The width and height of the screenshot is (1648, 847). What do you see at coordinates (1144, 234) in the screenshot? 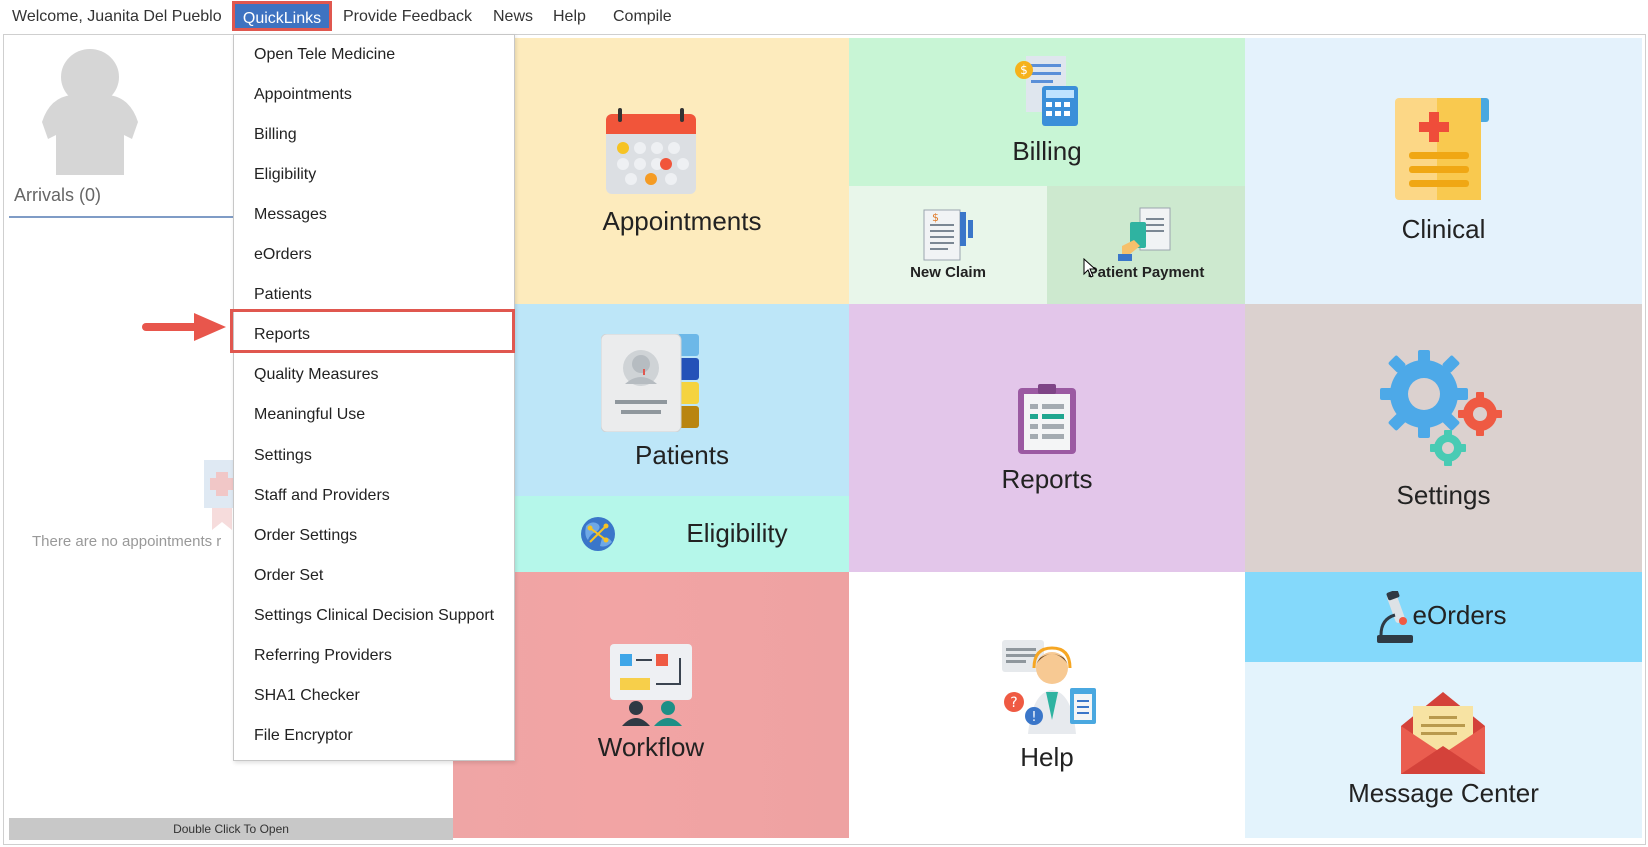
I see `patient-payment-icon` at bounding box center [1144, 234].